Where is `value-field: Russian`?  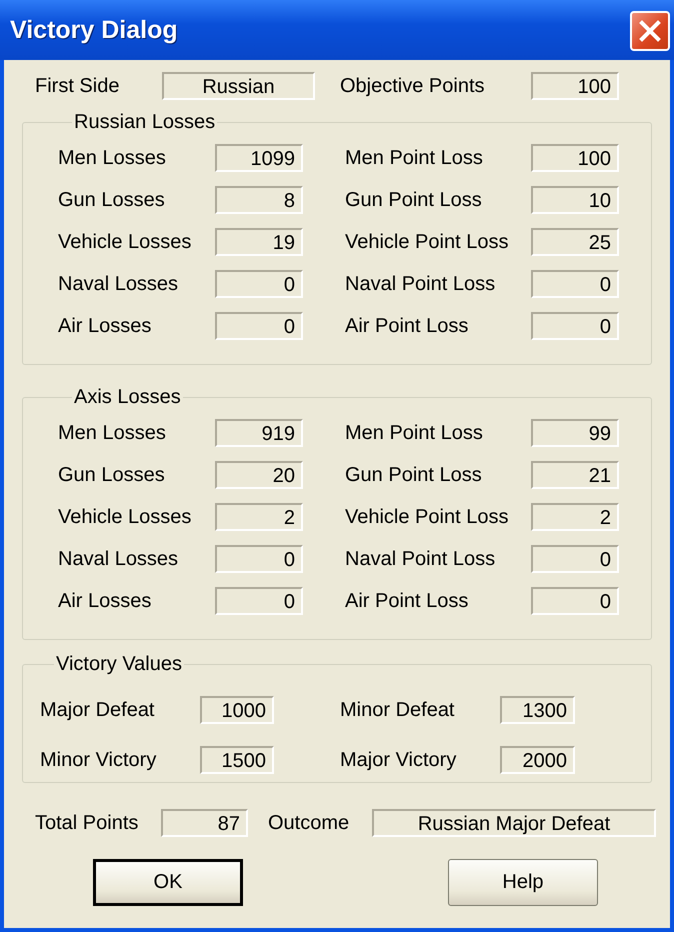
value-field: Russian is located at coordinates (238, 86).